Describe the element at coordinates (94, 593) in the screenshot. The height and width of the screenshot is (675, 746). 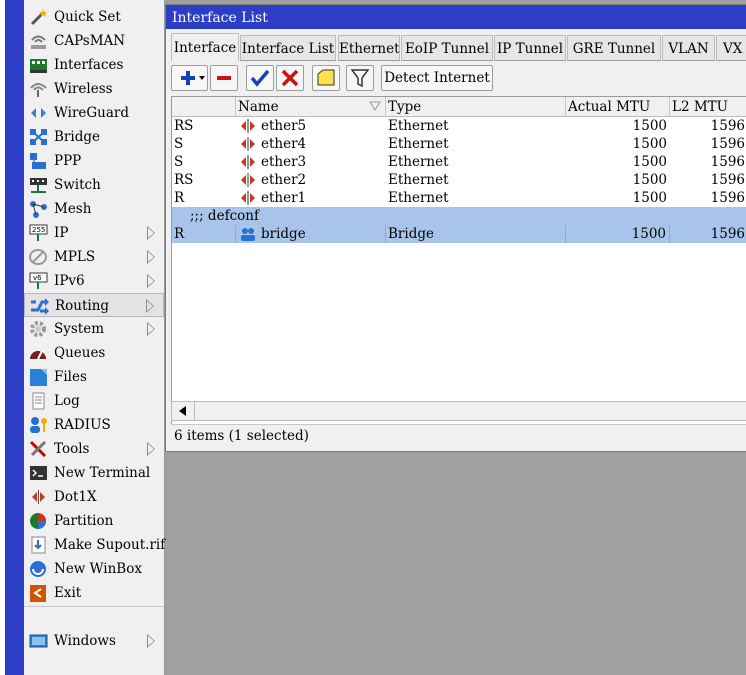
I see `menu-item-exit: Exit` at that location.